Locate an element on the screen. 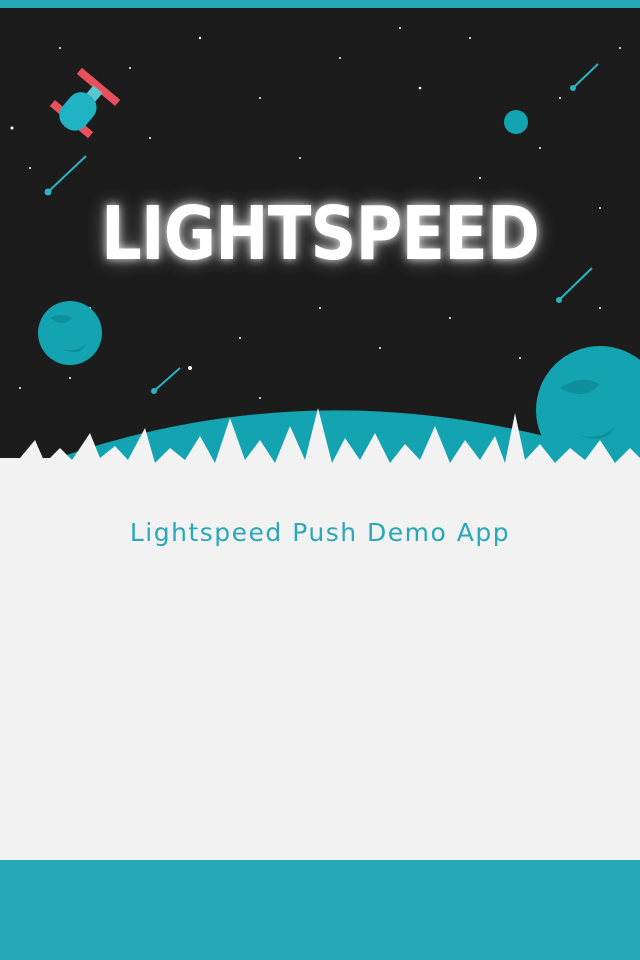  lightspeed-logo: LIGHTSPEED is located at coordinates (320, 235).